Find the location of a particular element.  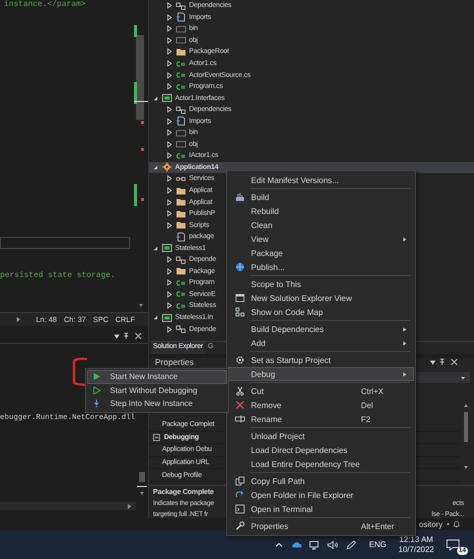

code-line: persisted state storage. is located at coordinates (58, 275).